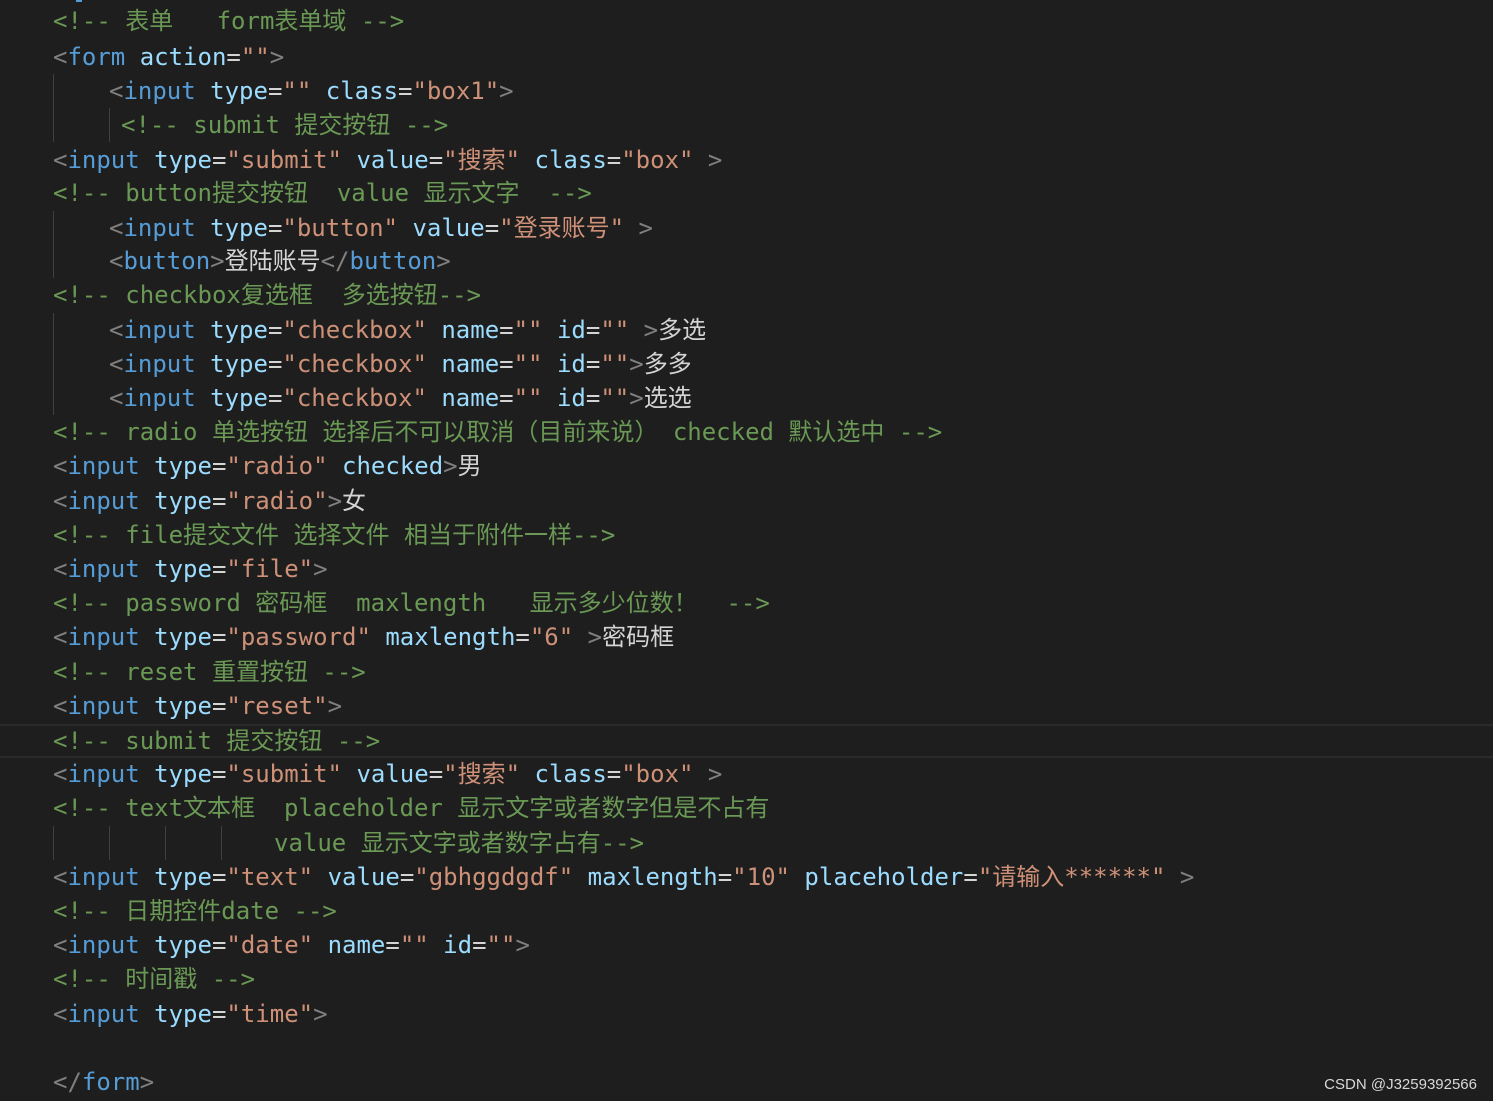  Describe the element at coordinates (746, 91) in the screenshot. I see `code-line: <input type="" class="box1">` at that location.